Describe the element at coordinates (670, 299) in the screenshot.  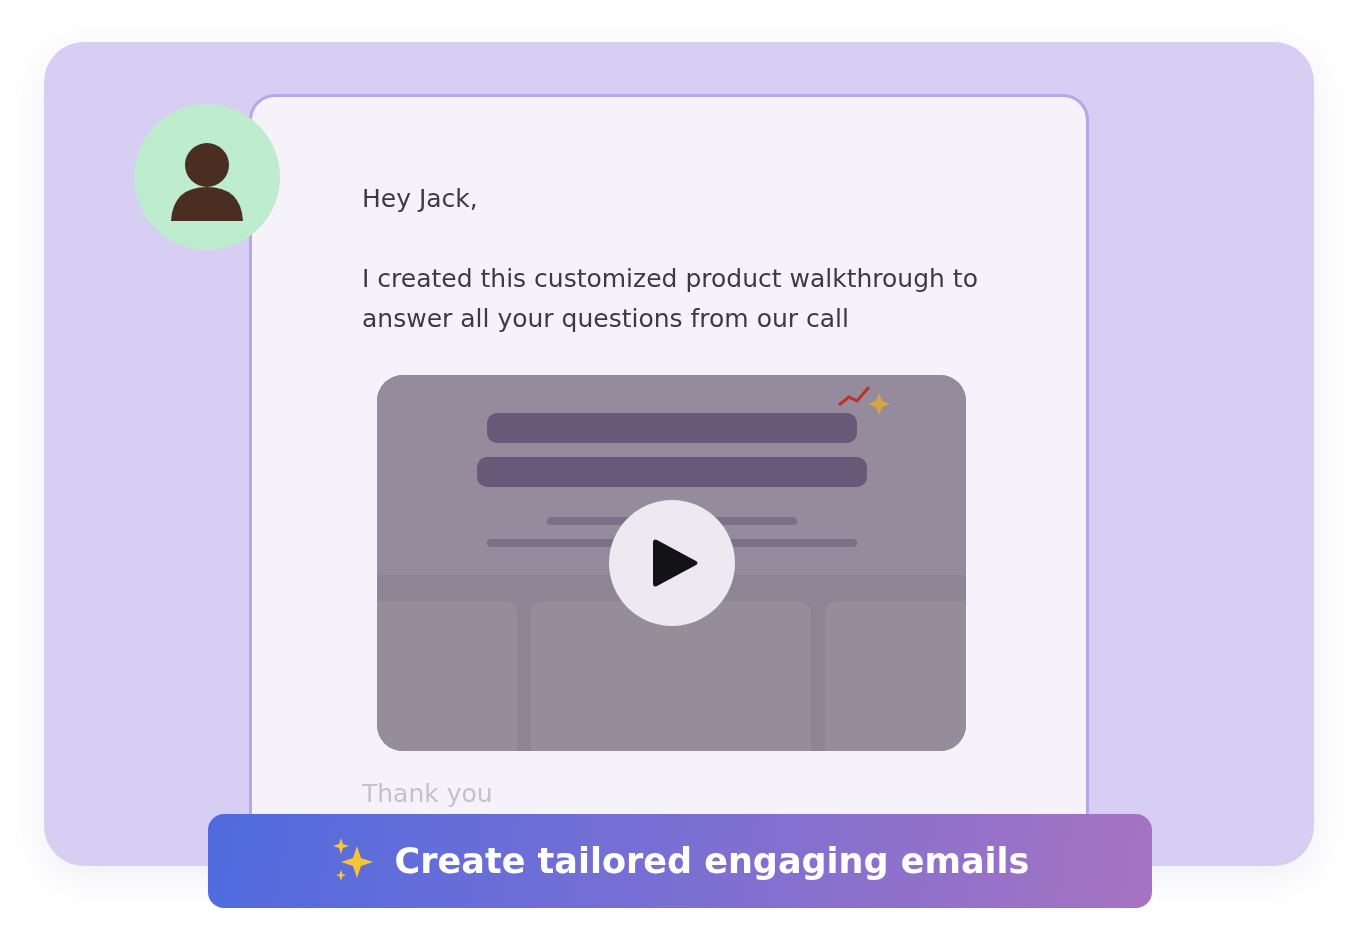
I see `email-message: I created this customized product walkthrough to answer all your questions from our call` at that location.